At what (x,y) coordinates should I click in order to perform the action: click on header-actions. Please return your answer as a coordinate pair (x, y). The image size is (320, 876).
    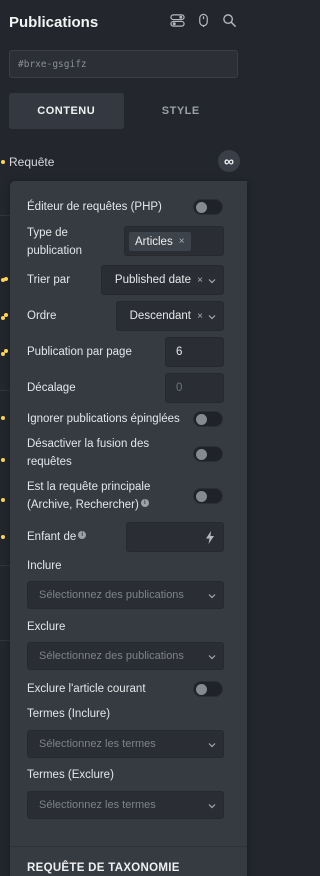
    Looking at the image, I should click on (203, 20).